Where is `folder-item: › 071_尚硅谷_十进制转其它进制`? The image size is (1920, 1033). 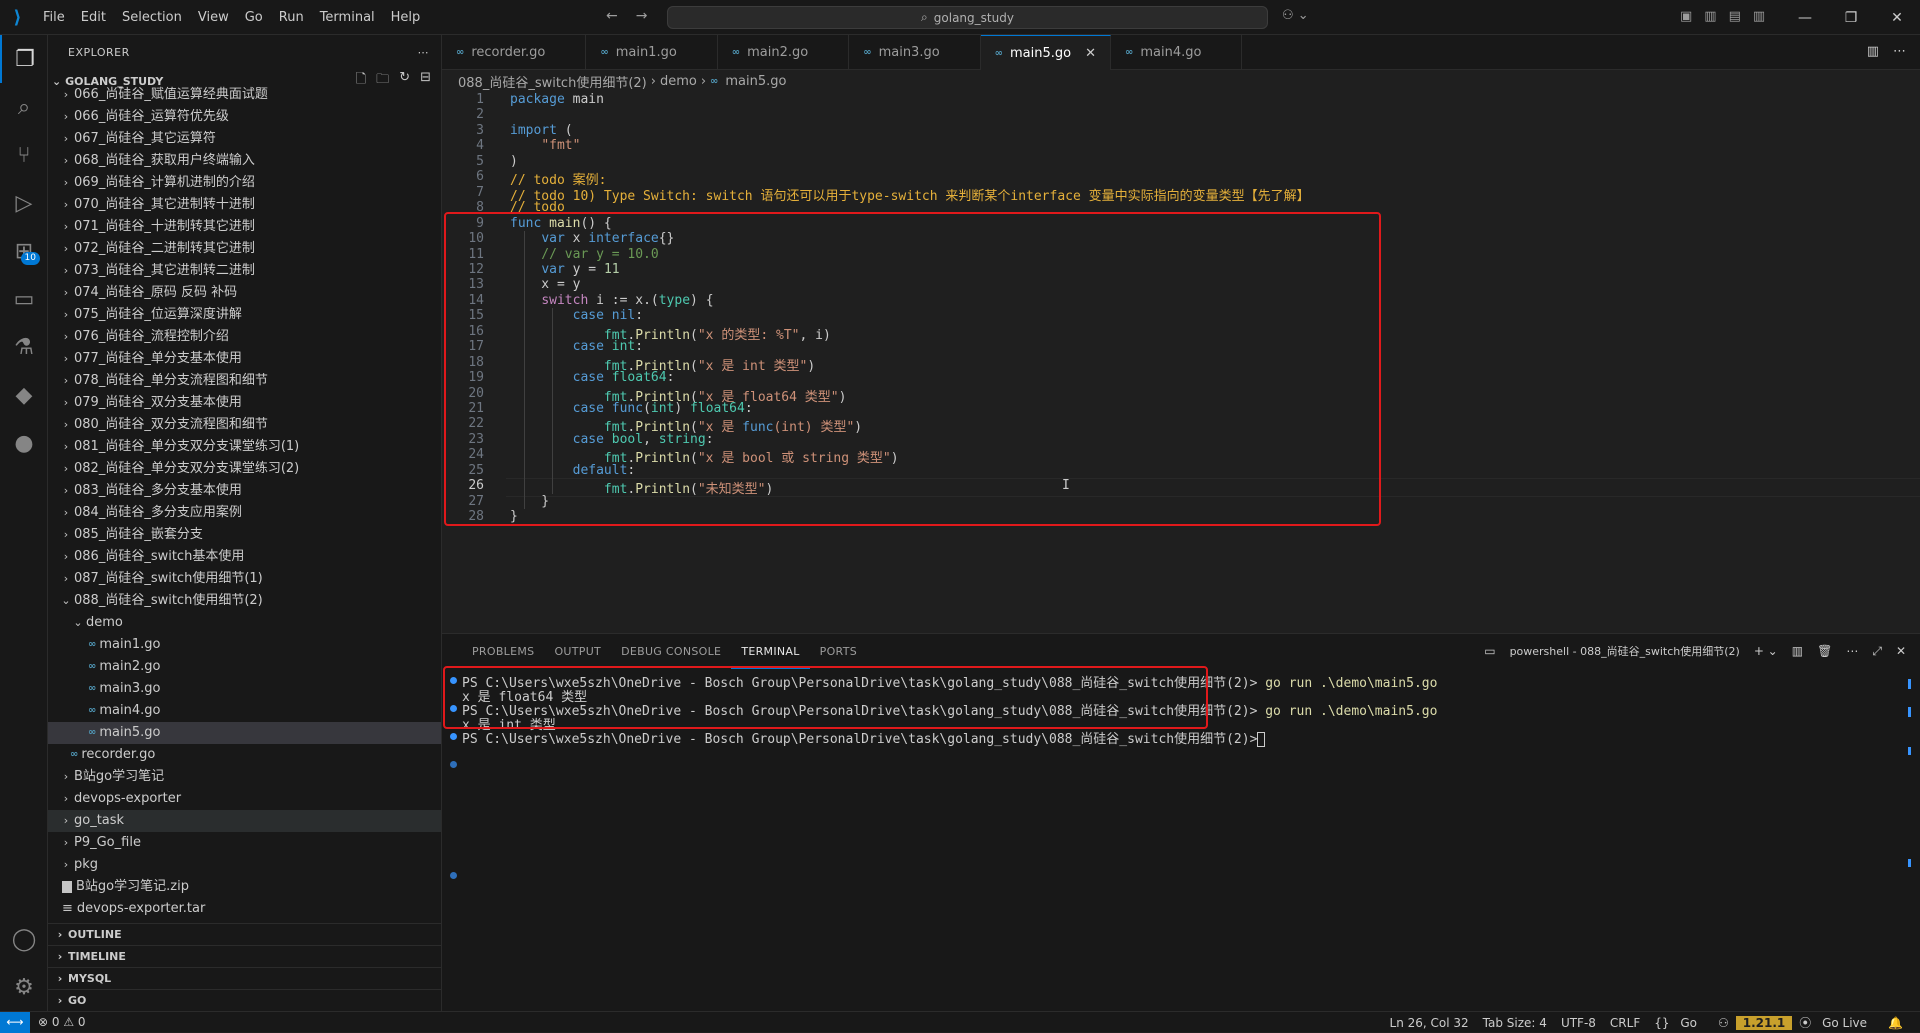 folder-item: › 071_尚硅谷_十进制转其它进制 is located at coordinates (244, 227).